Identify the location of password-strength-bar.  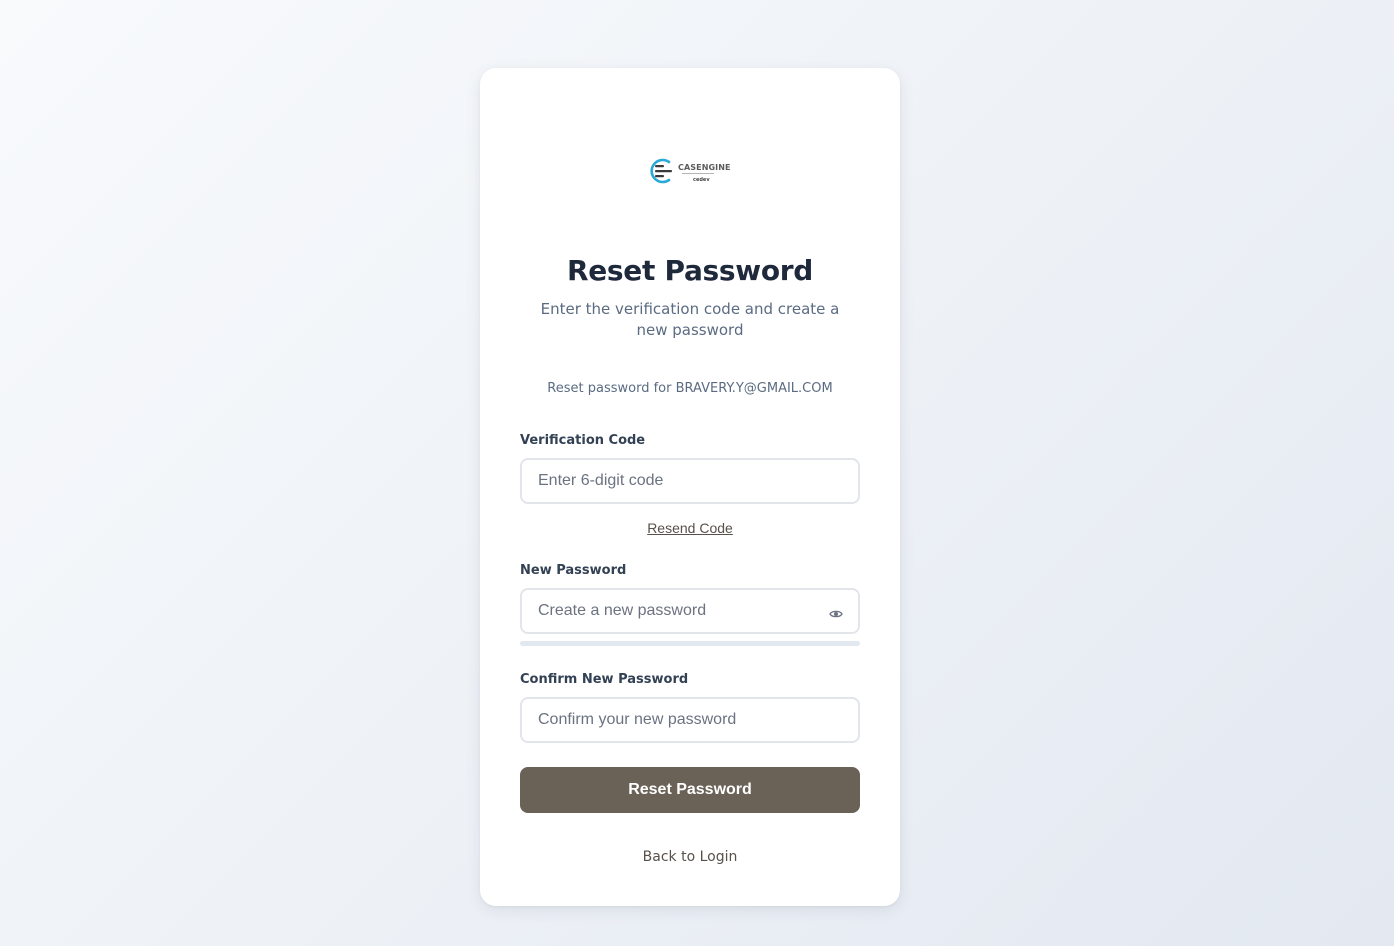
(690, 643).